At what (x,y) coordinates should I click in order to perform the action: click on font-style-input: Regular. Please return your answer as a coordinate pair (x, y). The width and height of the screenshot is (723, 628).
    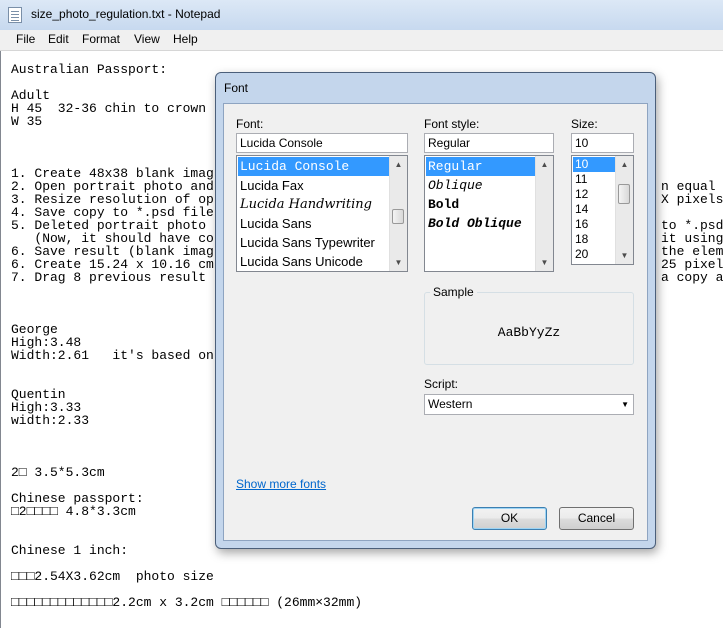
    Looking at the image, I should click on (489, 143).